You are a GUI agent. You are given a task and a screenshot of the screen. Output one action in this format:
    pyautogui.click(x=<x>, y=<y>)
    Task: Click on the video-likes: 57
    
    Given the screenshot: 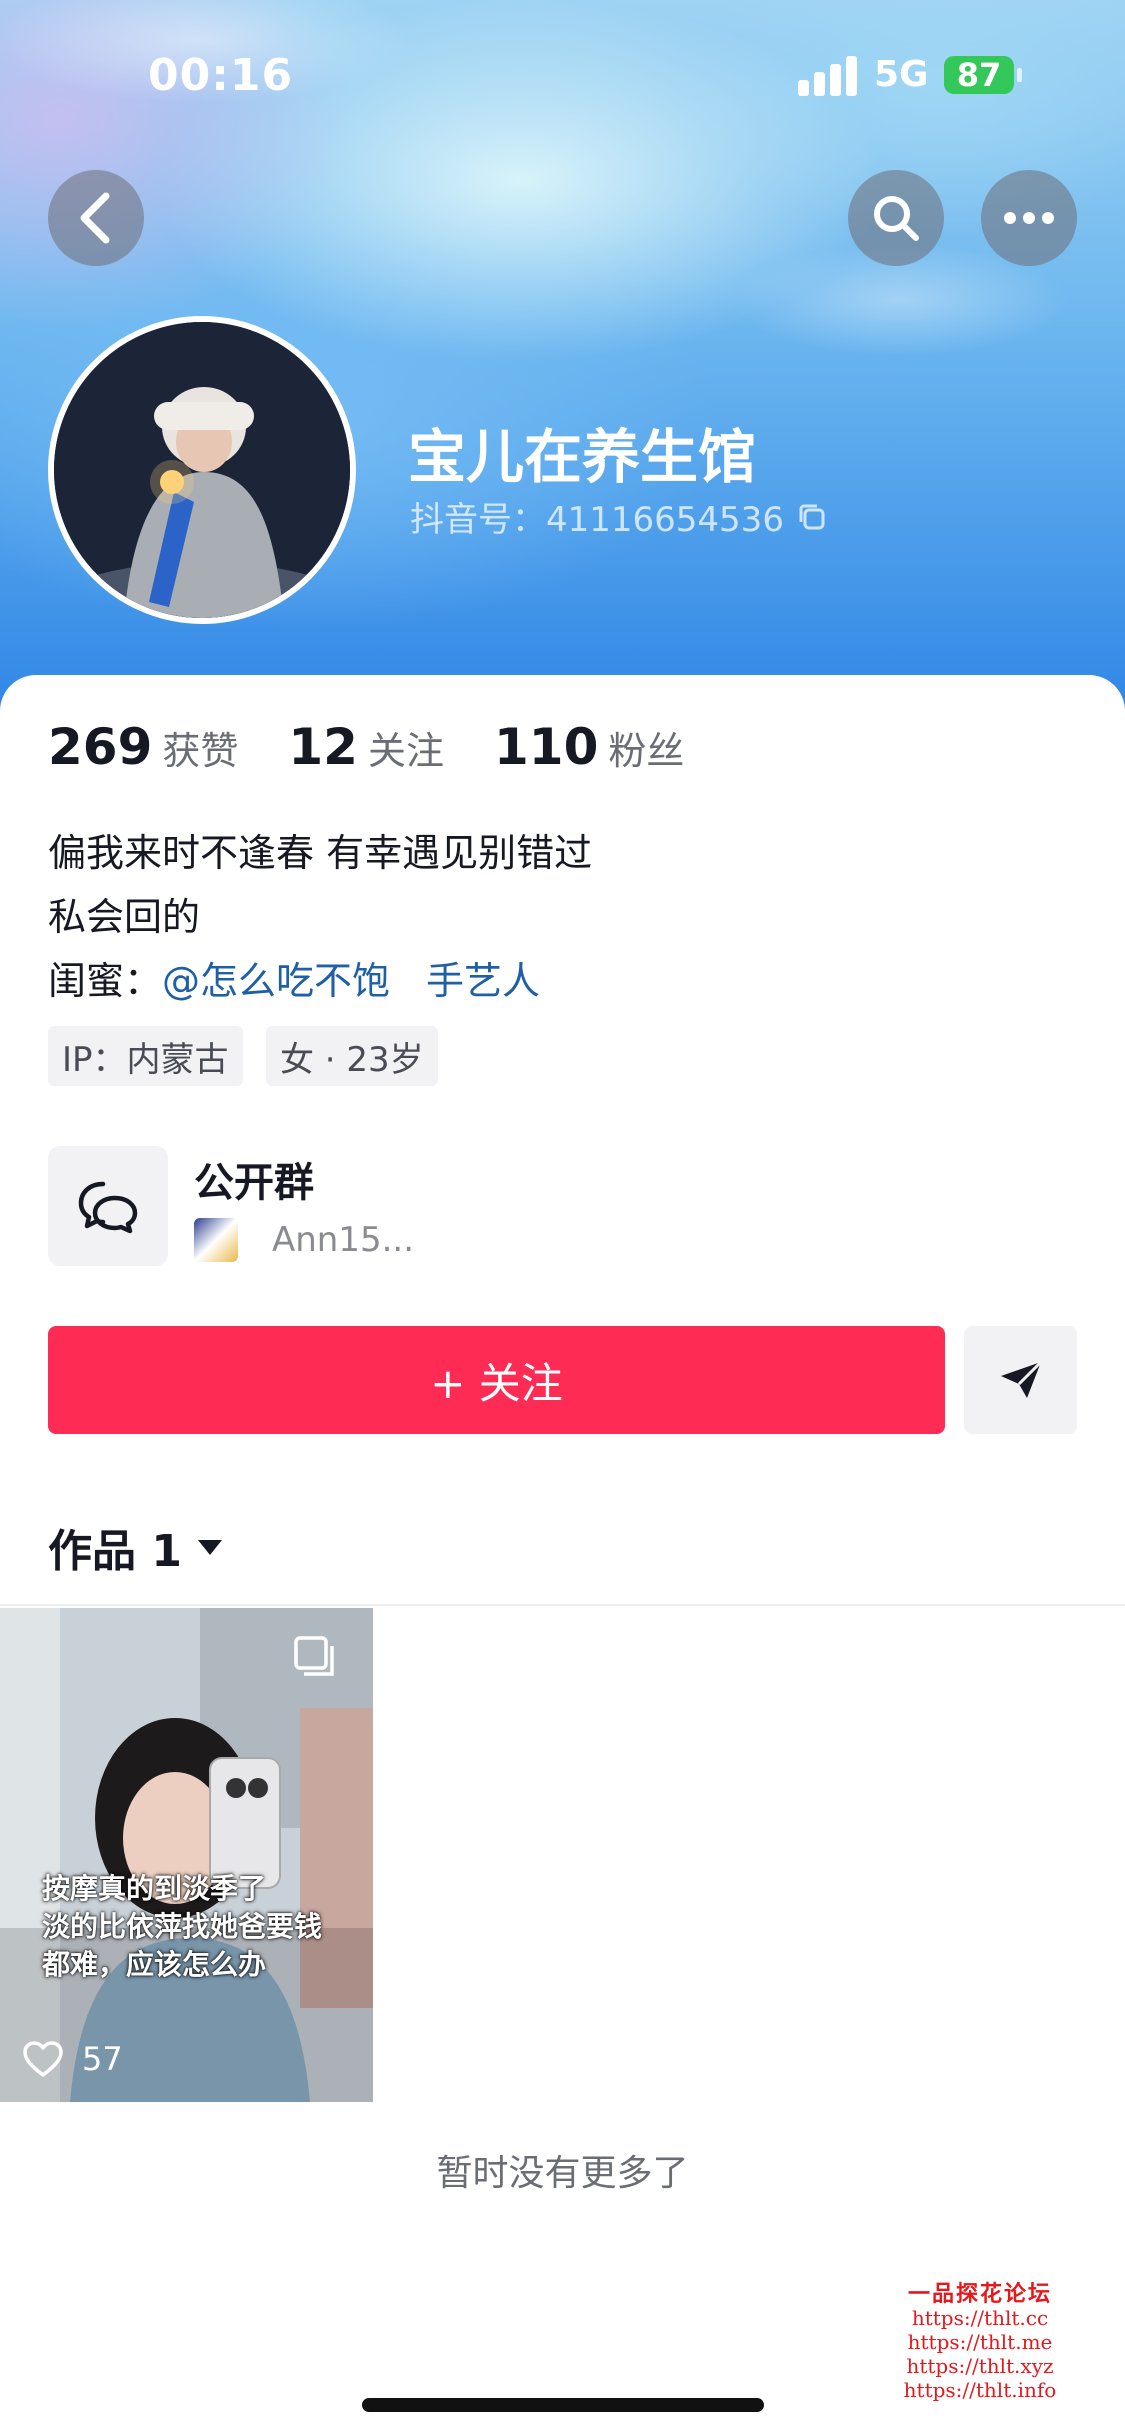 What is the action you would take?
    pyautogui.click(x=72, y=2059)
    